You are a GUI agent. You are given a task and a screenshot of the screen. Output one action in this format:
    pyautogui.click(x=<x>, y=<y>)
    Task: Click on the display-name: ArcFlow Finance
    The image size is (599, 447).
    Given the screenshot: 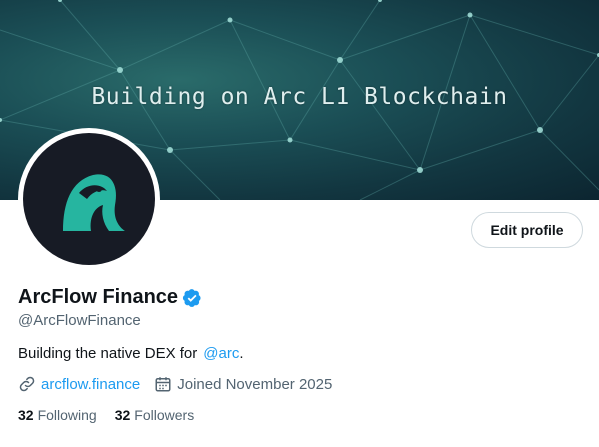 What is the action you would take?
    pyautogui.click(x=98, y=297)
    